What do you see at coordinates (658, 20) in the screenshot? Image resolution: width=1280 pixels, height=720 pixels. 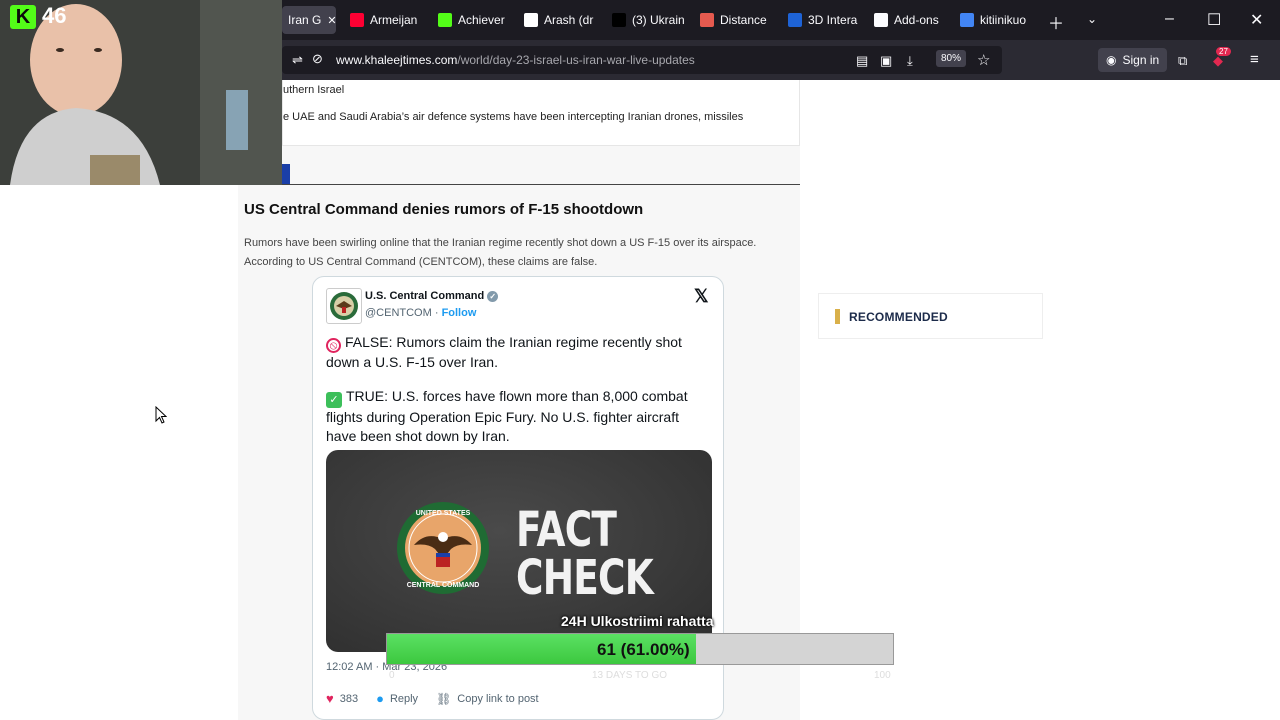 I see `tab-label: (3) Ukrain` at bounding box center [658, 20].